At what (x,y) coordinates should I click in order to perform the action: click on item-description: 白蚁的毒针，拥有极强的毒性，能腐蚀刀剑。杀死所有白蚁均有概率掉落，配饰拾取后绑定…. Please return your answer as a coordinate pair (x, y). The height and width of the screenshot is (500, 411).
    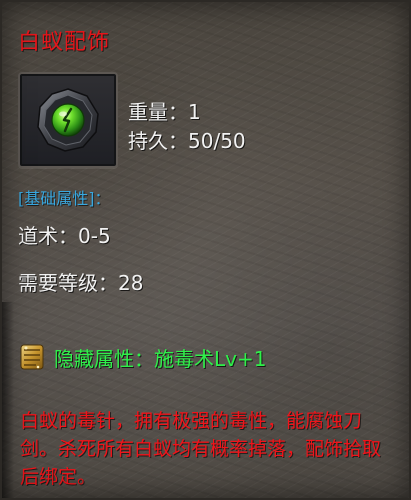
    Looking at the image, I should click on (201, 449).